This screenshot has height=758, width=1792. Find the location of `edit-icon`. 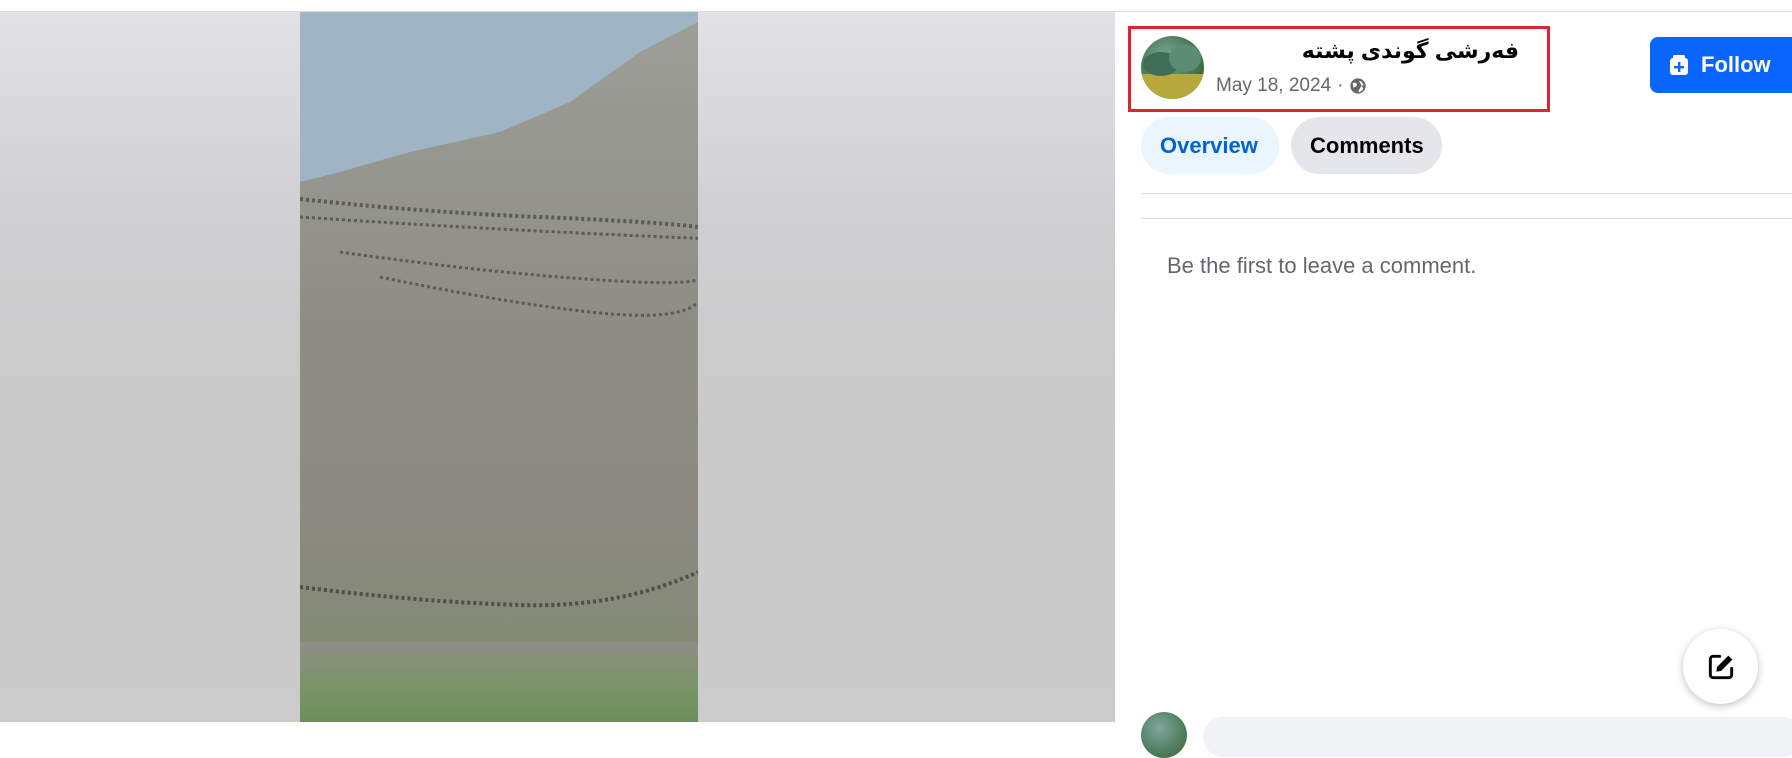

edit-icon is located at coordinates (1720, 666).